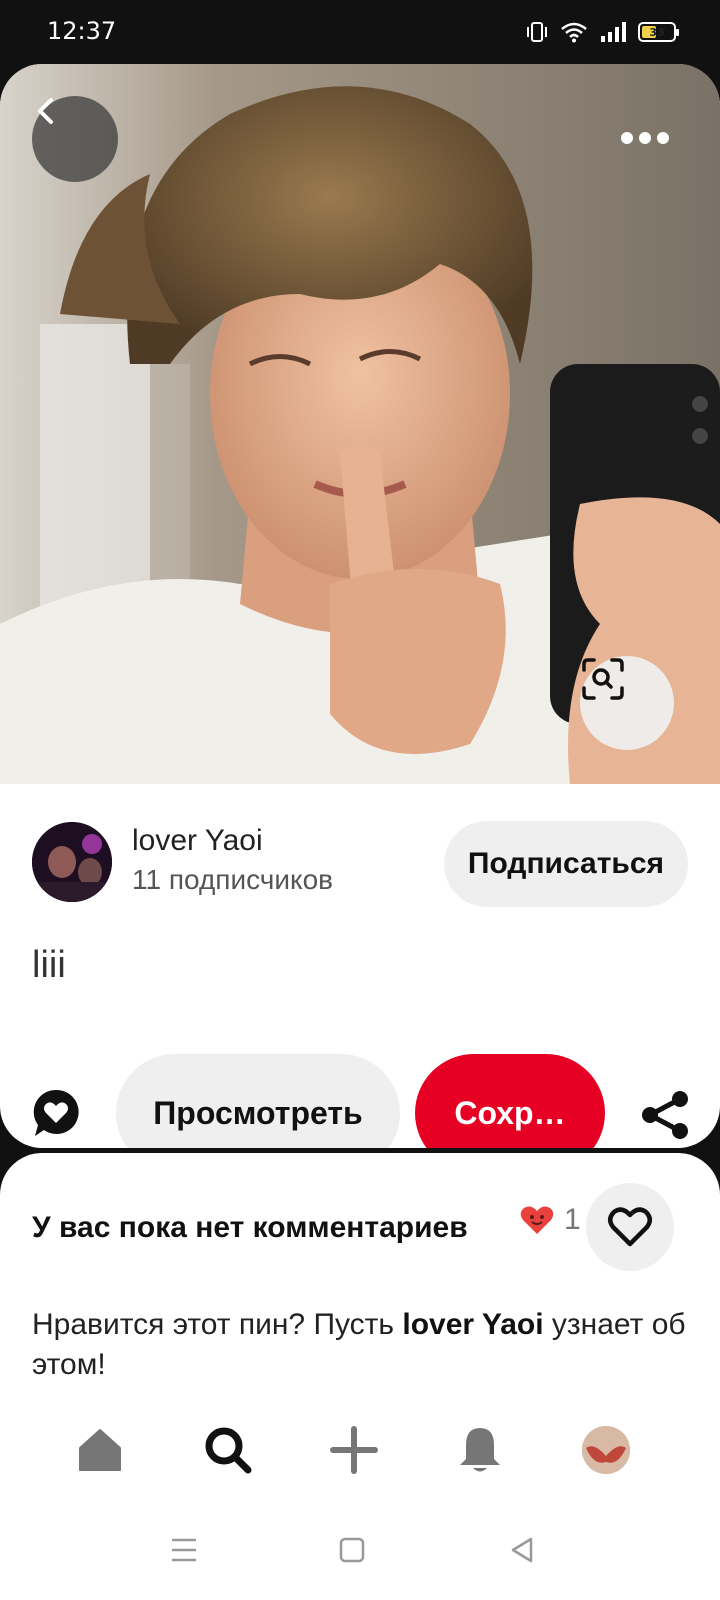 The height and width of the screenshot is (1600, 720). I want to click on heart-outline-icon, so click(630, 1227).